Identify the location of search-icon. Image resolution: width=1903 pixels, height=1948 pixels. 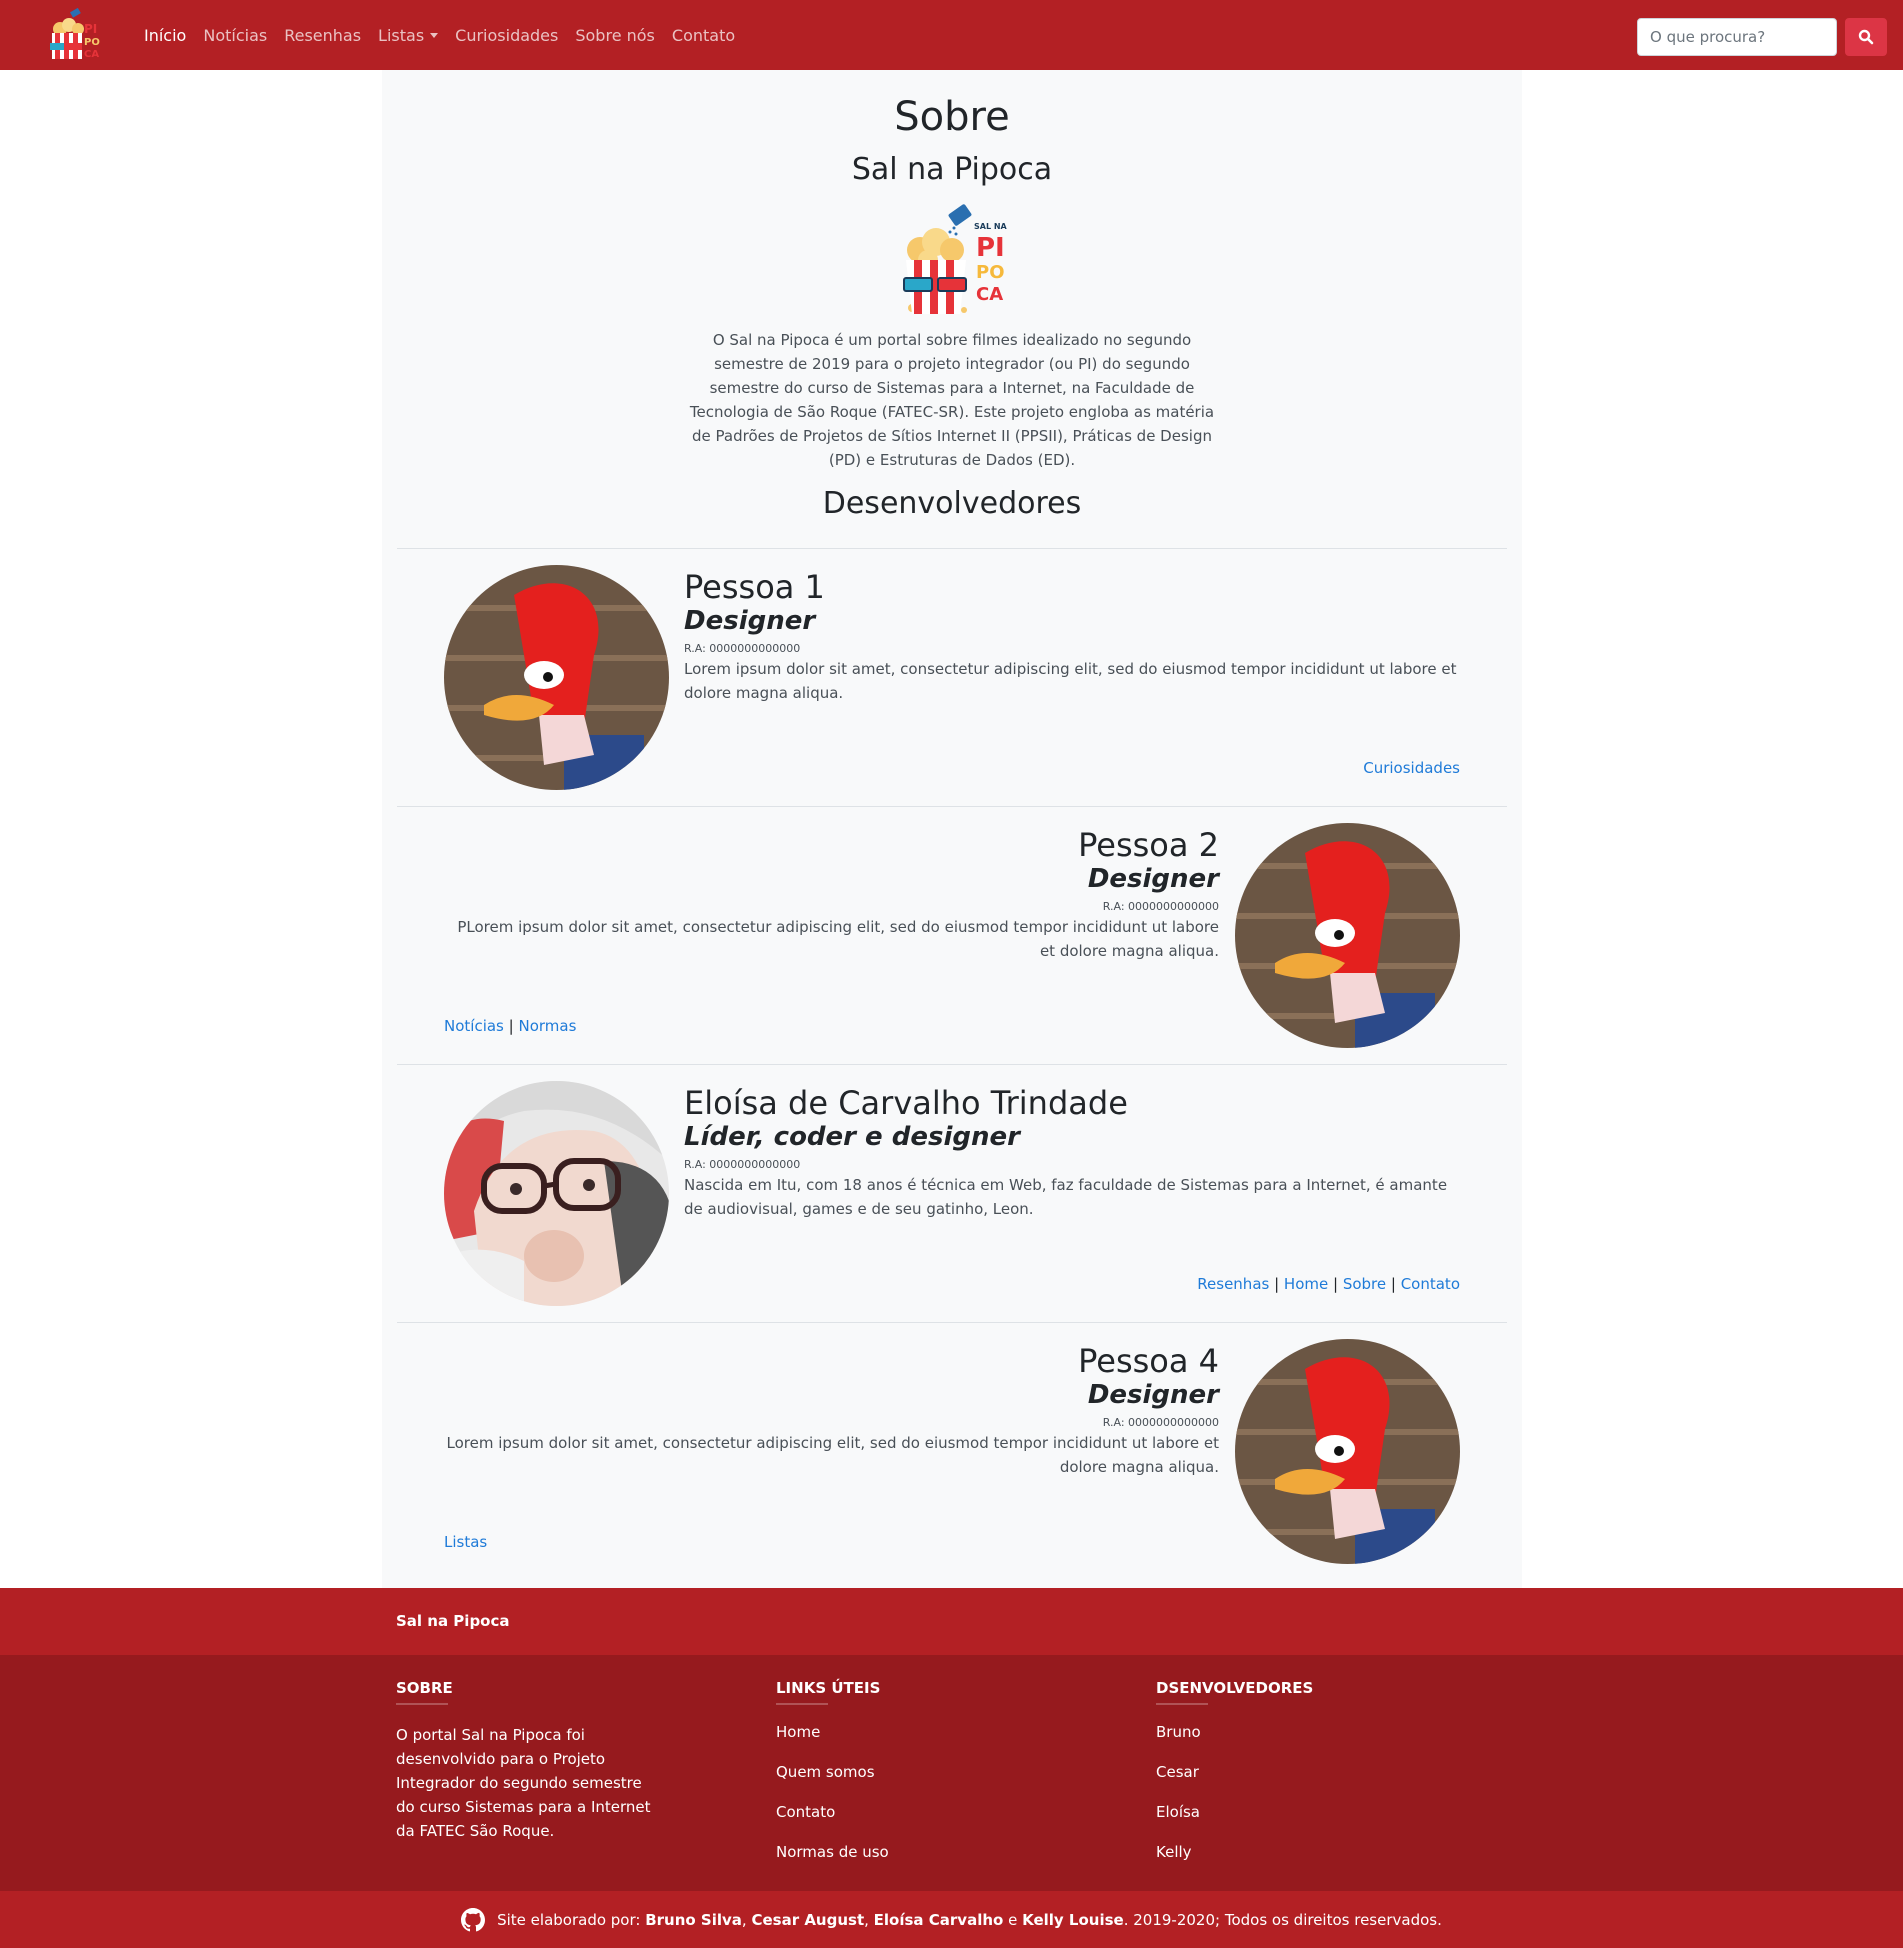
(1866, 37).